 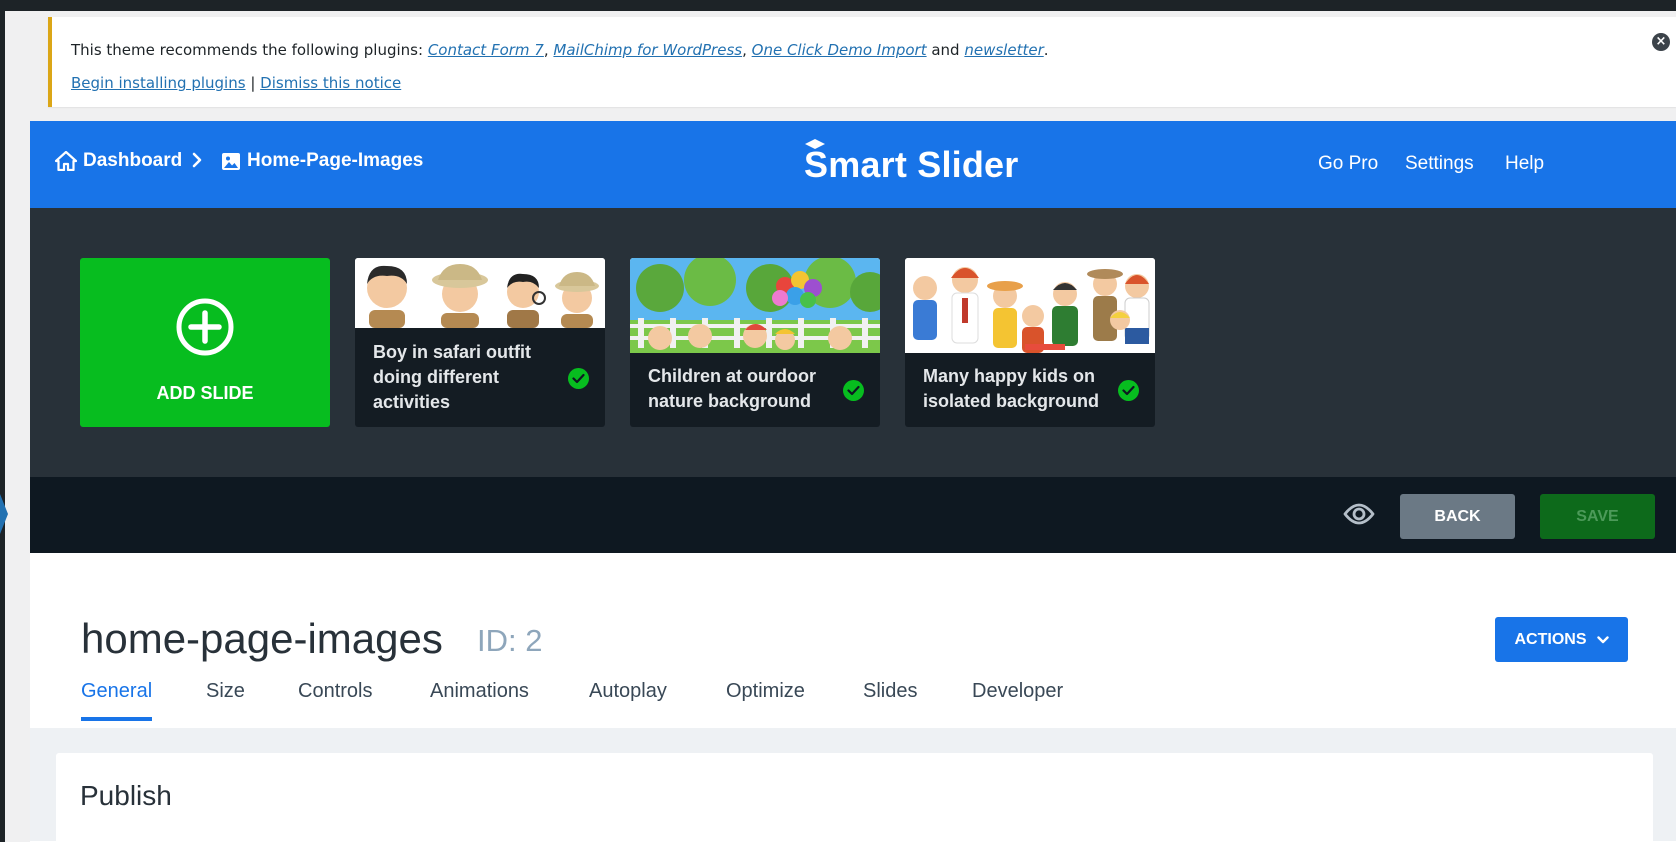 I want to click on smart-slider-logo: Smart Slider, so click(x=911, y=162).